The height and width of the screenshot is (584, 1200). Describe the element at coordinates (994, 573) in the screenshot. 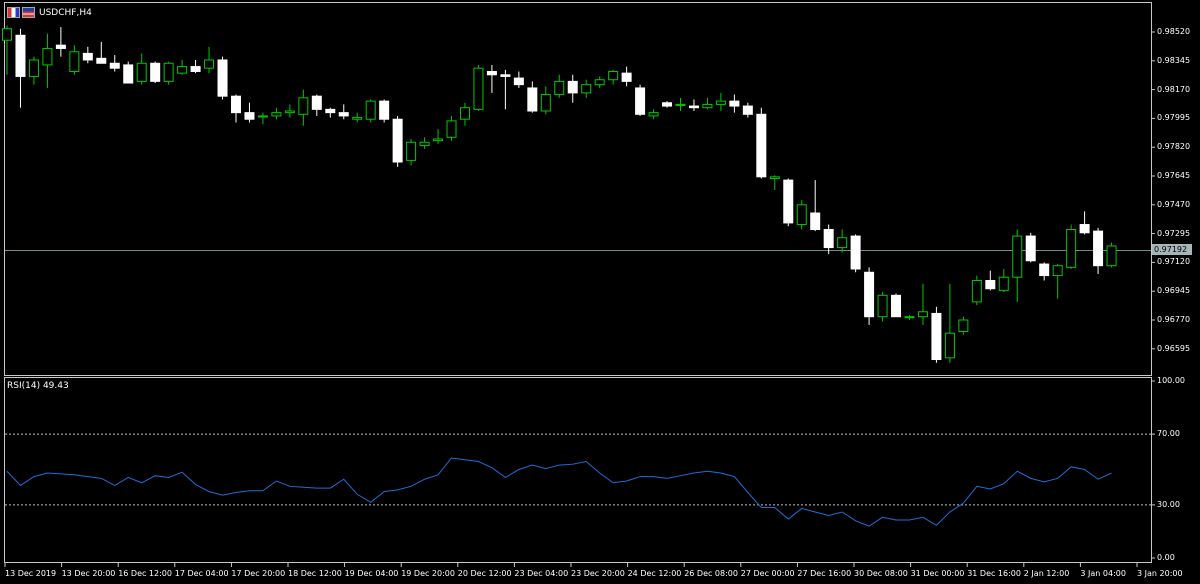

I see `time-axis-label: 31 Dec 16:00` at that location.